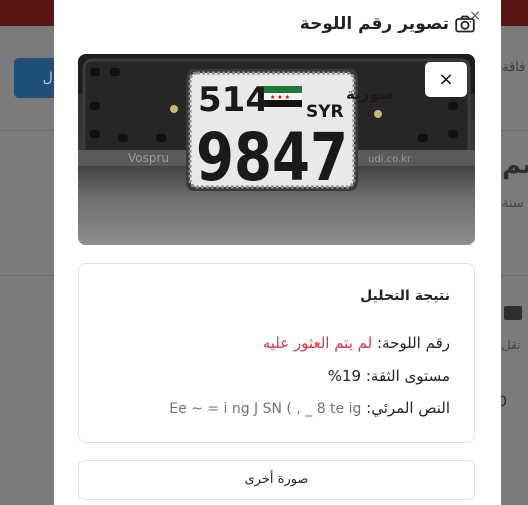 Image resolution: width=528 pixels, height=505 pixels. Describe the element at coordinates (475, 16) in the screenshot. I see `modal-close-button: ×` at that location.